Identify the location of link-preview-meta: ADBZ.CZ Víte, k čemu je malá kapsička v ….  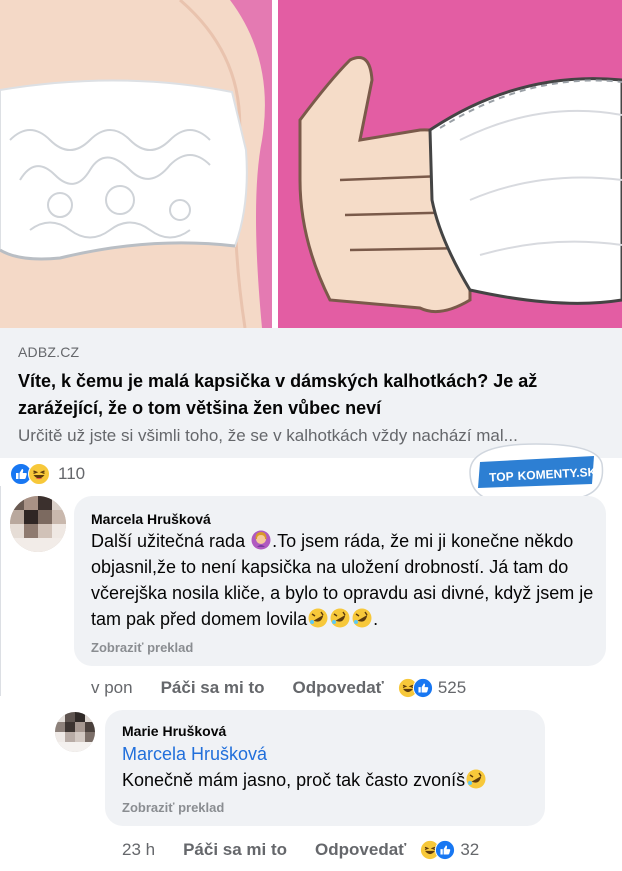
(311, 393).